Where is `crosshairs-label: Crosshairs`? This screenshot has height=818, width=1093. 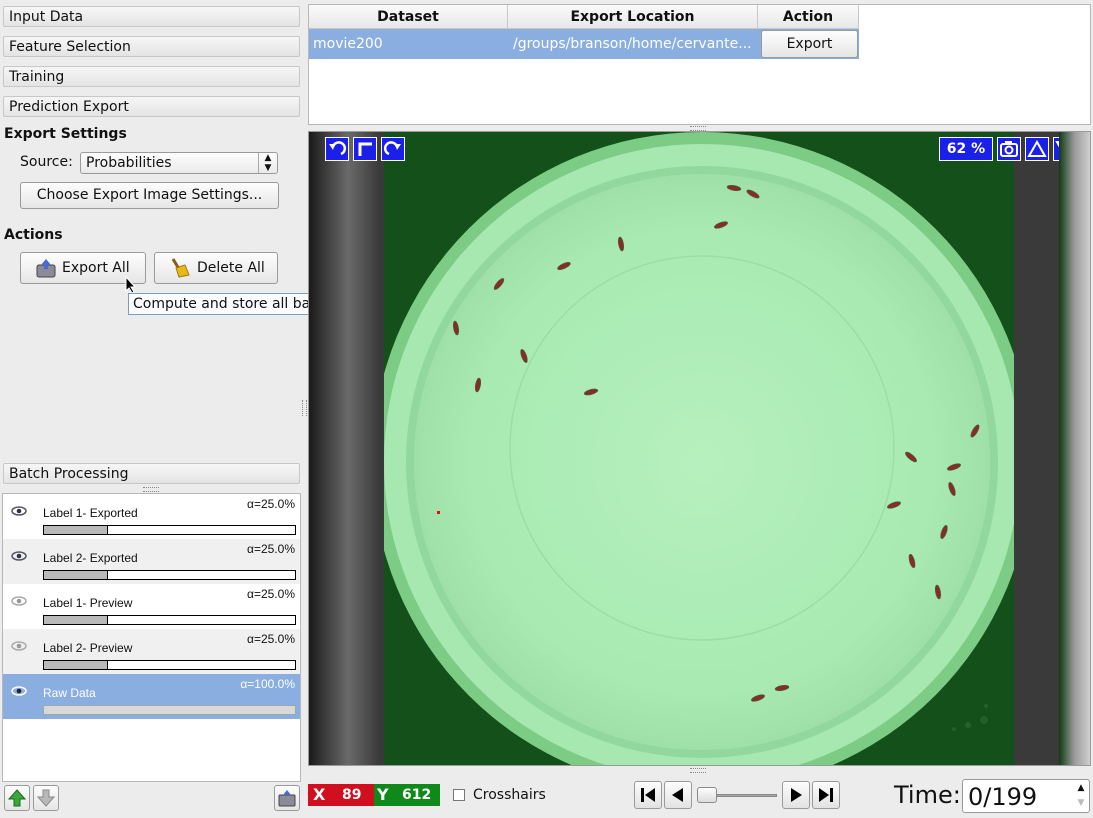
crosshairs-label: Crosshairs is located at coordinates (509, 795).